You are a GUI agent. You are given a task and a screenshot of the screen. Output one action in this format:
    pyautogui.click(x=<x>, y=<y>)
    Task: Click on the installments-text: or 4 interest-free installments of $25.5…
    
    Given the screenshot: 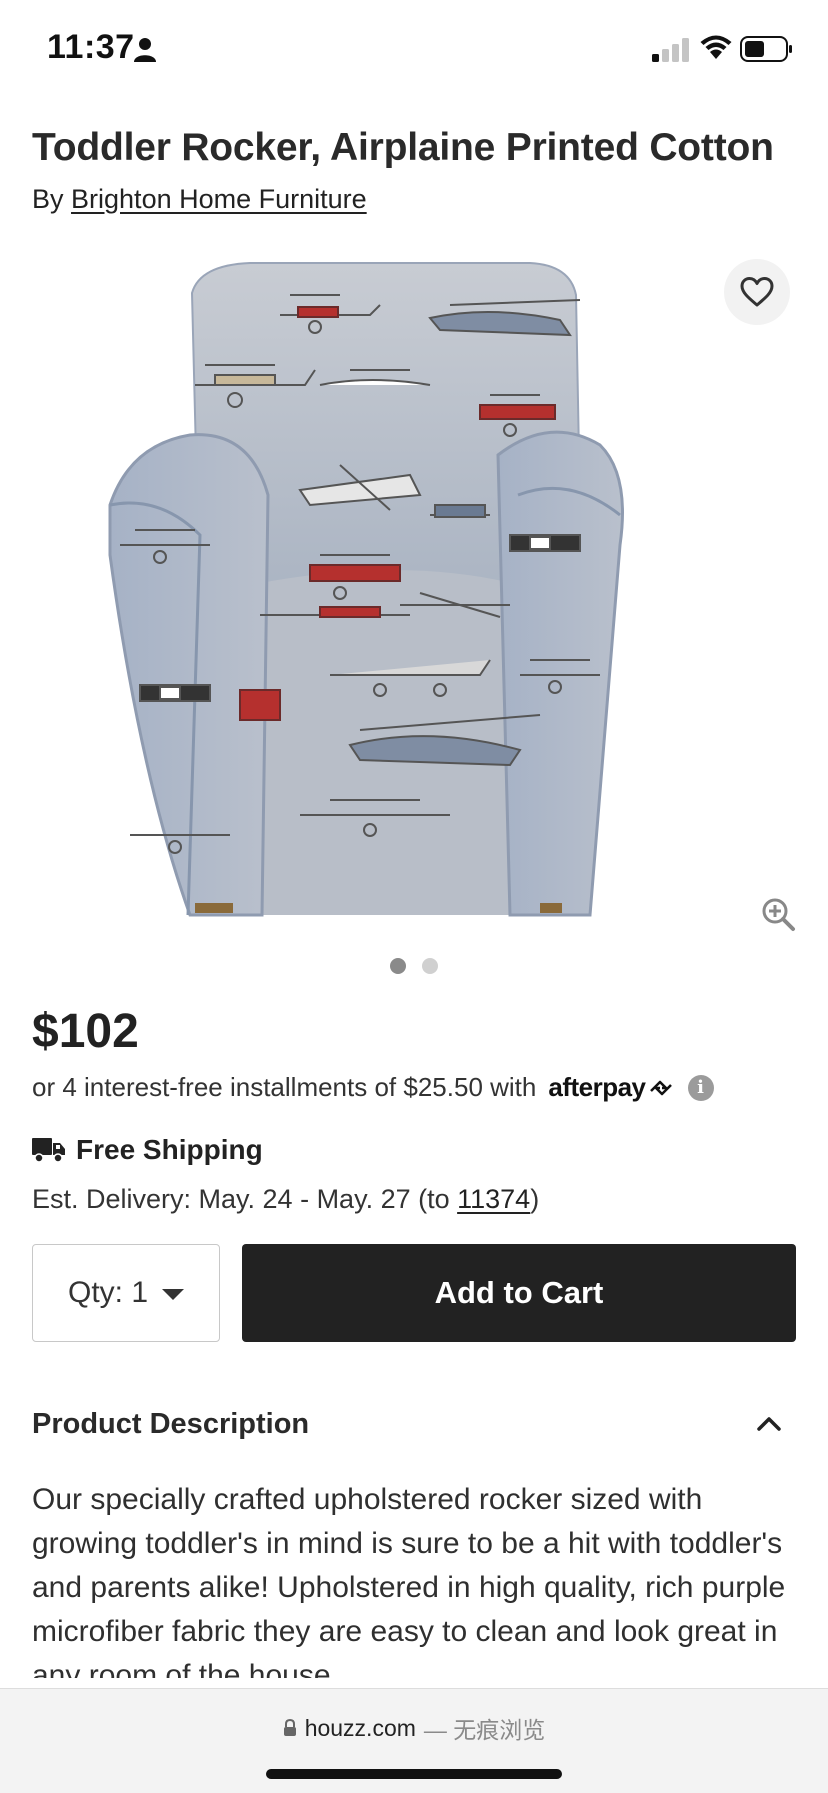 What is the action you would take?
    pyautogui.click(x=284, y=1087)
    